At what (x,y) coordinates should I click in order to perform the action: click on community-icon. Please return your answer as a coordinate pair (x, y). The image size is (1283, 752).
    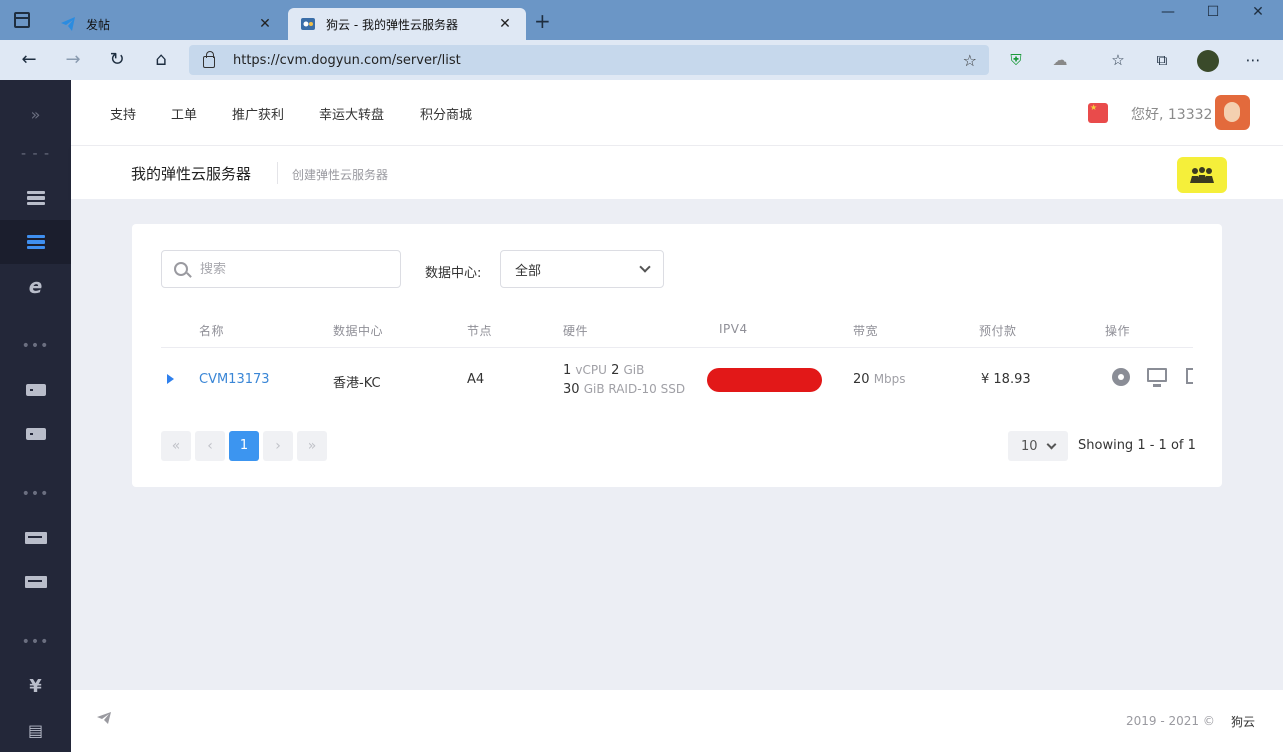
    Looking at the image, I should click on (1202, 175).